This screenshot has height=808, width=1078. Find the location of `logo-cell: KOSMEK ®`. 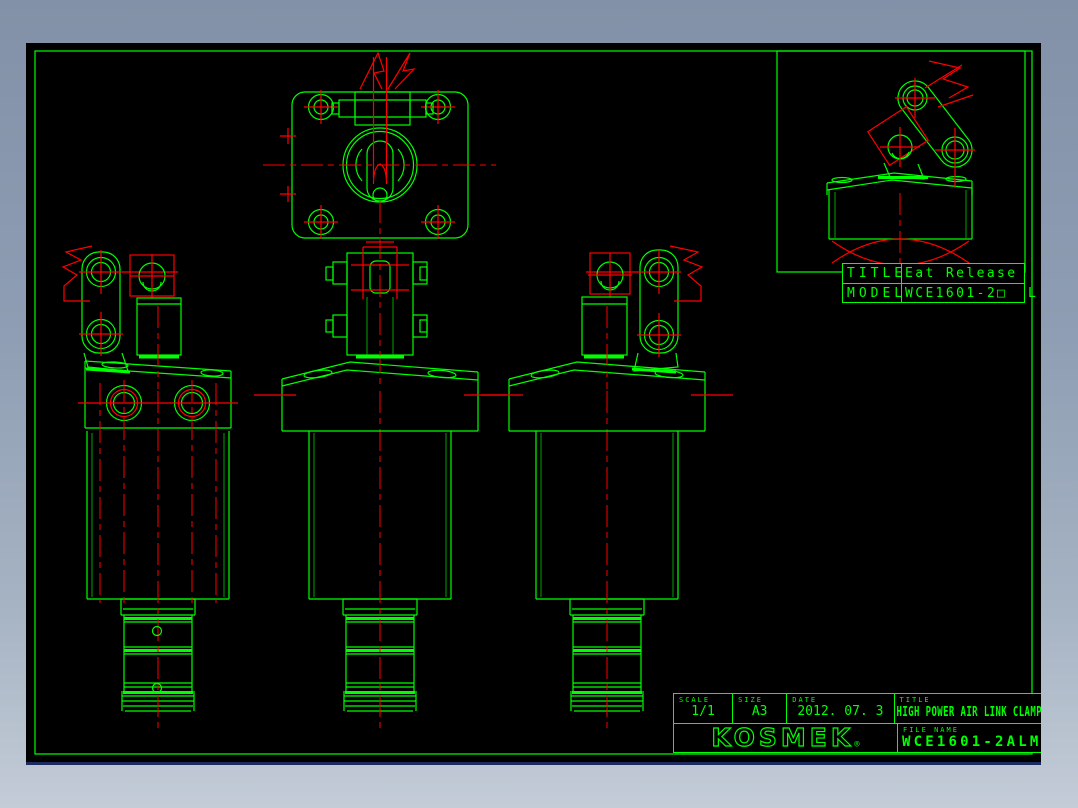

logo-cell: KOSMEK ® is located at coordinates (786, 738).